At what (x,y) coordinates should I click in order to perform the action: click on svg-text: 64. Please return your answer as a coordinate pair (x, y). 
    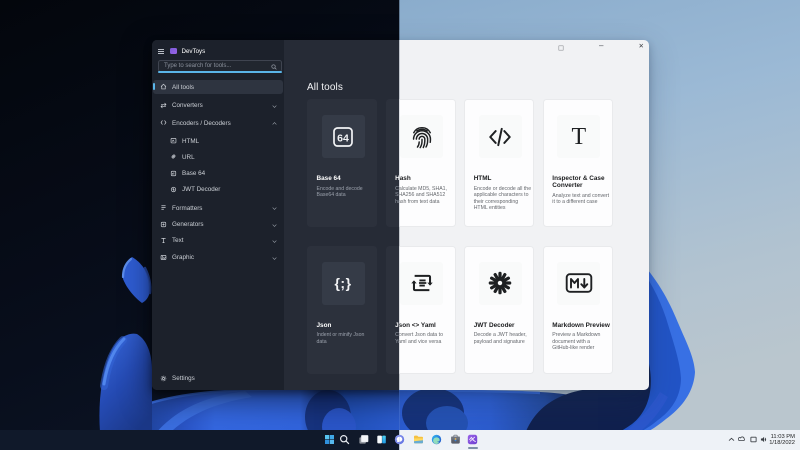
    Looking at the image, I should click on (343, 138).